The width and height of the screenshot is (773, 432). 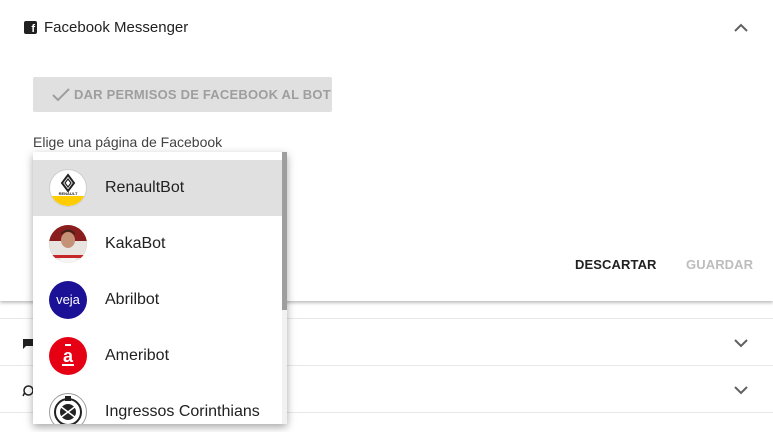 I want to click on page-select-label: Elige una página de Facebook, so click(x=128, y=142).